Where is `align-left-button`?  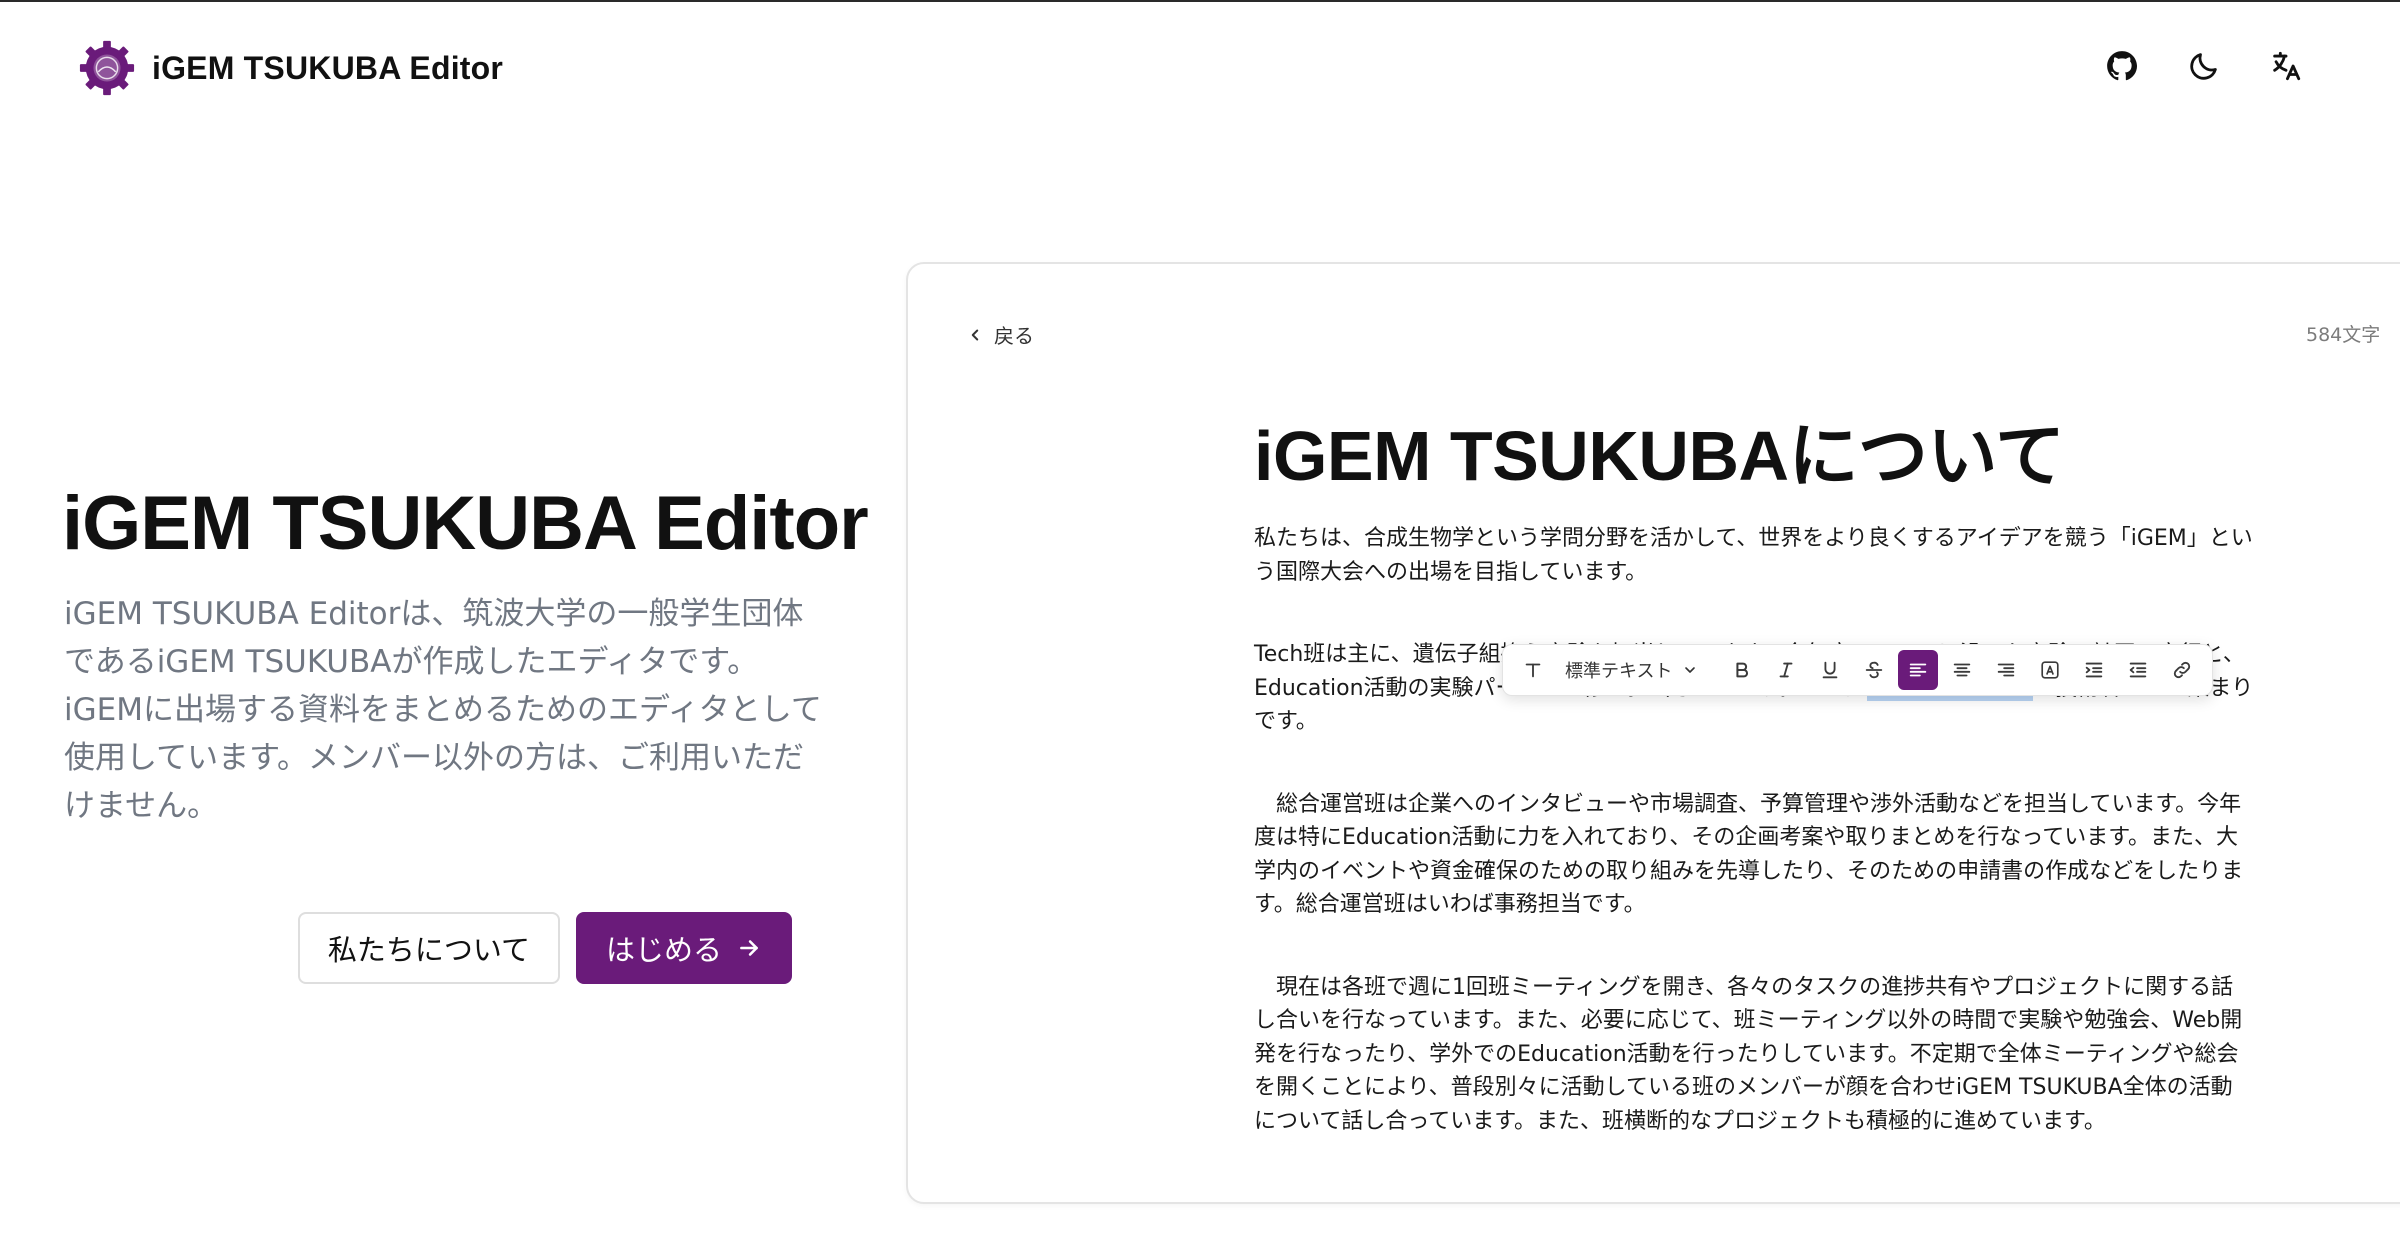
align-left-button is located at coordinates (1918, 670).